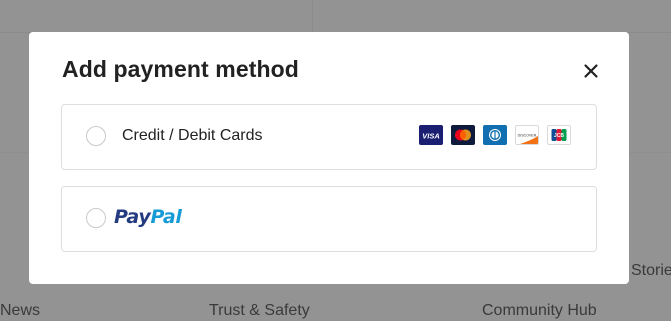  I want to click on discover-logo-text: DISCOVER, so click(527, 136).